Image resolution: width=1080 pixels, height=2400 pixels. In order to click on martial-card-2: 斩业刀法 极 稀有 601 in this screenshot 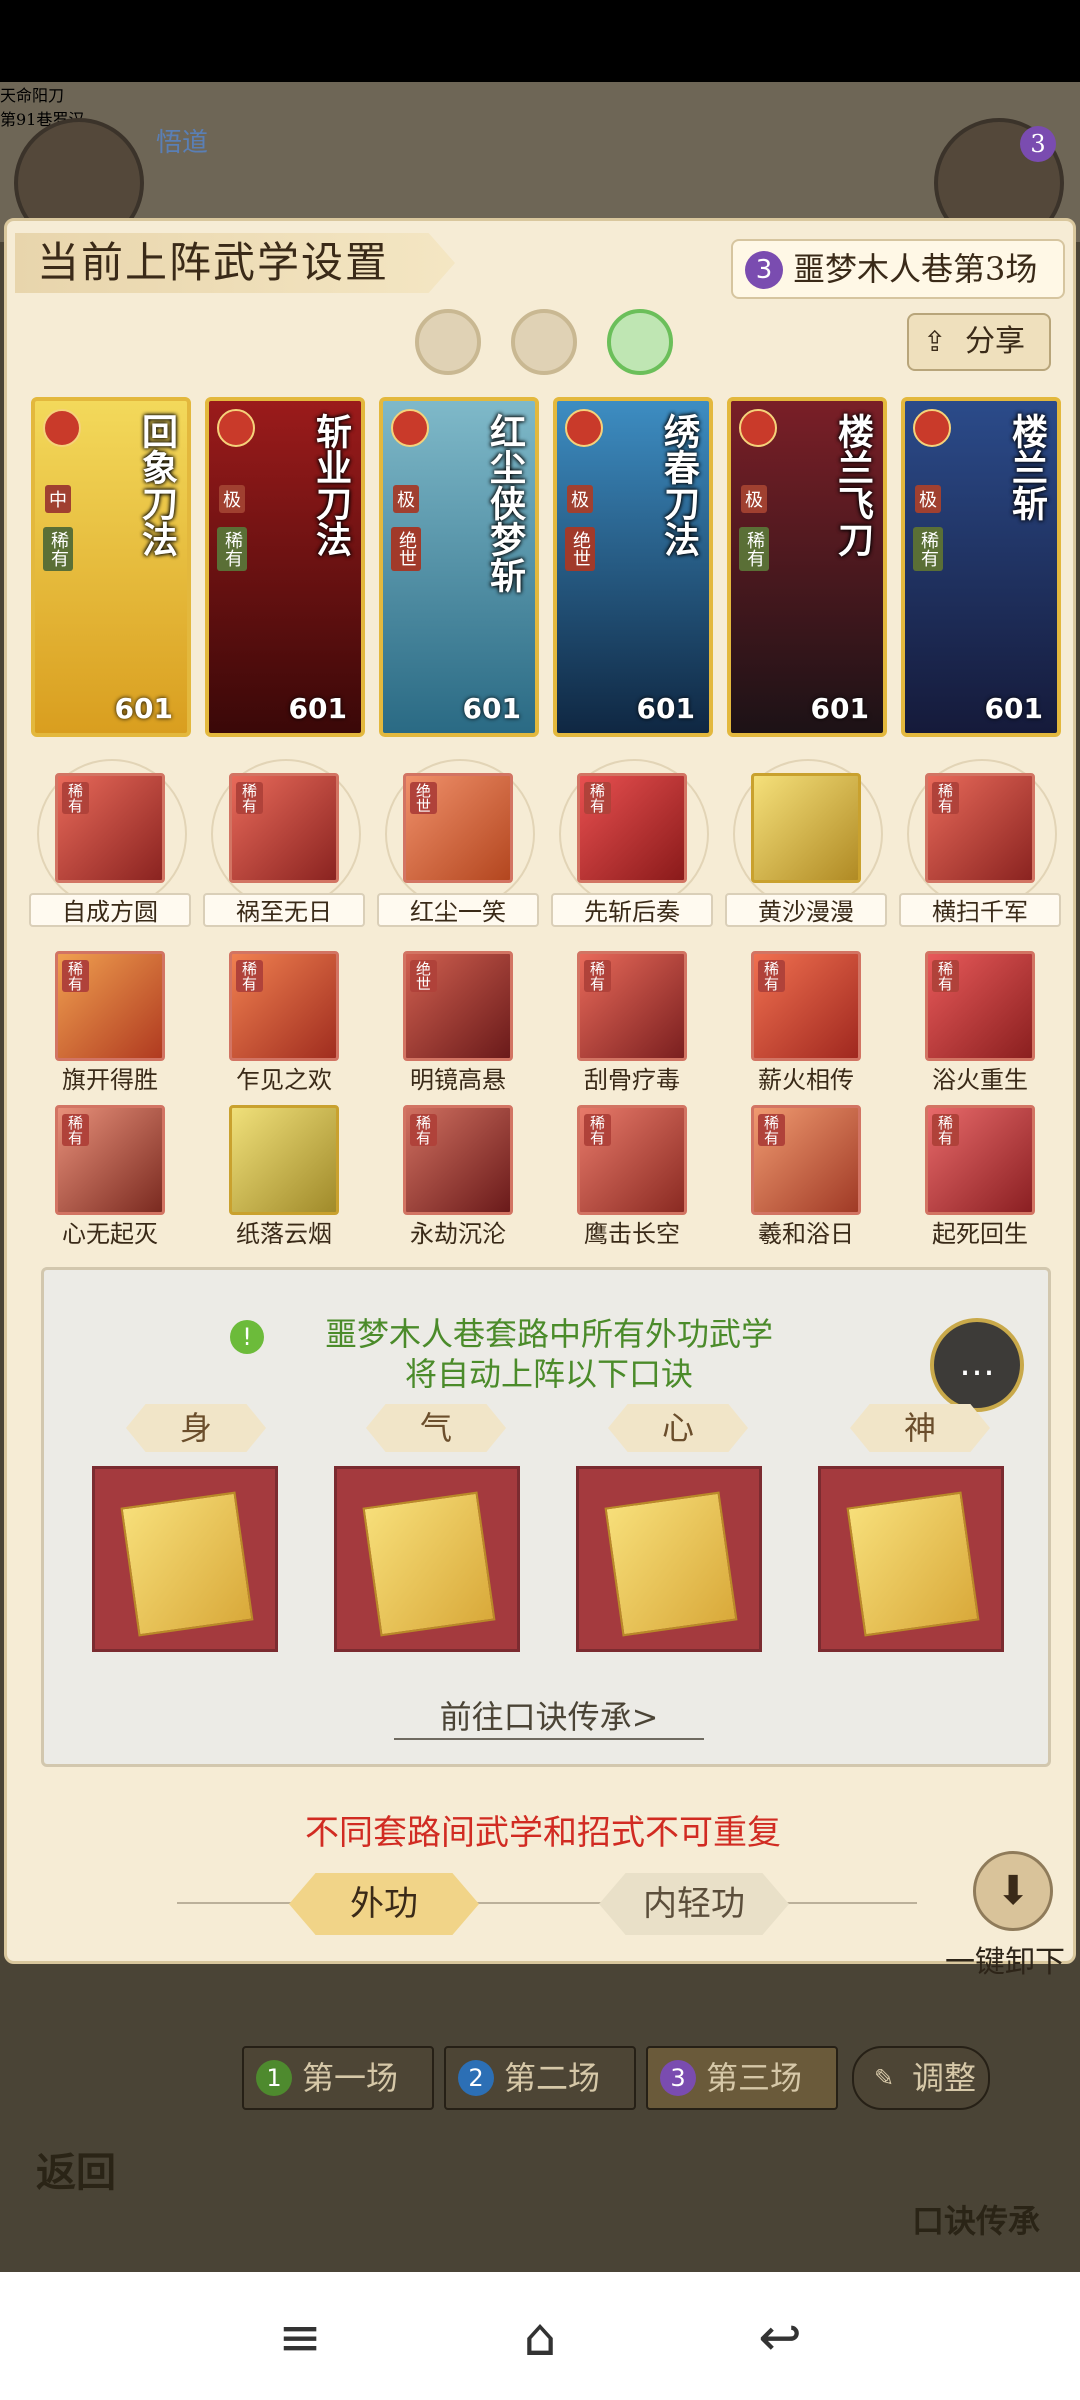, I will do `click(285, 567)`.